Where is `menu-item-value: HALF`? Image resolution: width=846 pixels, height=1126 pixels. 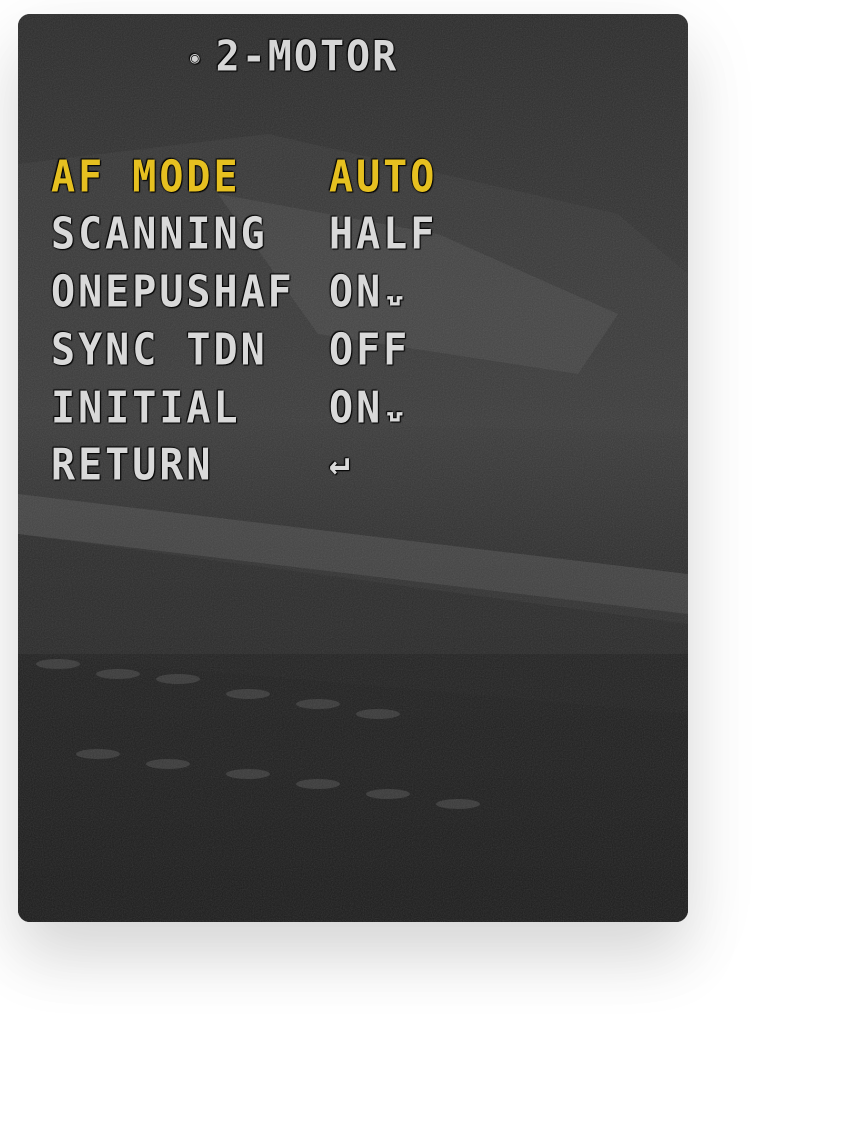
menu-item-value: HALF is located at coordinates (383, 234).